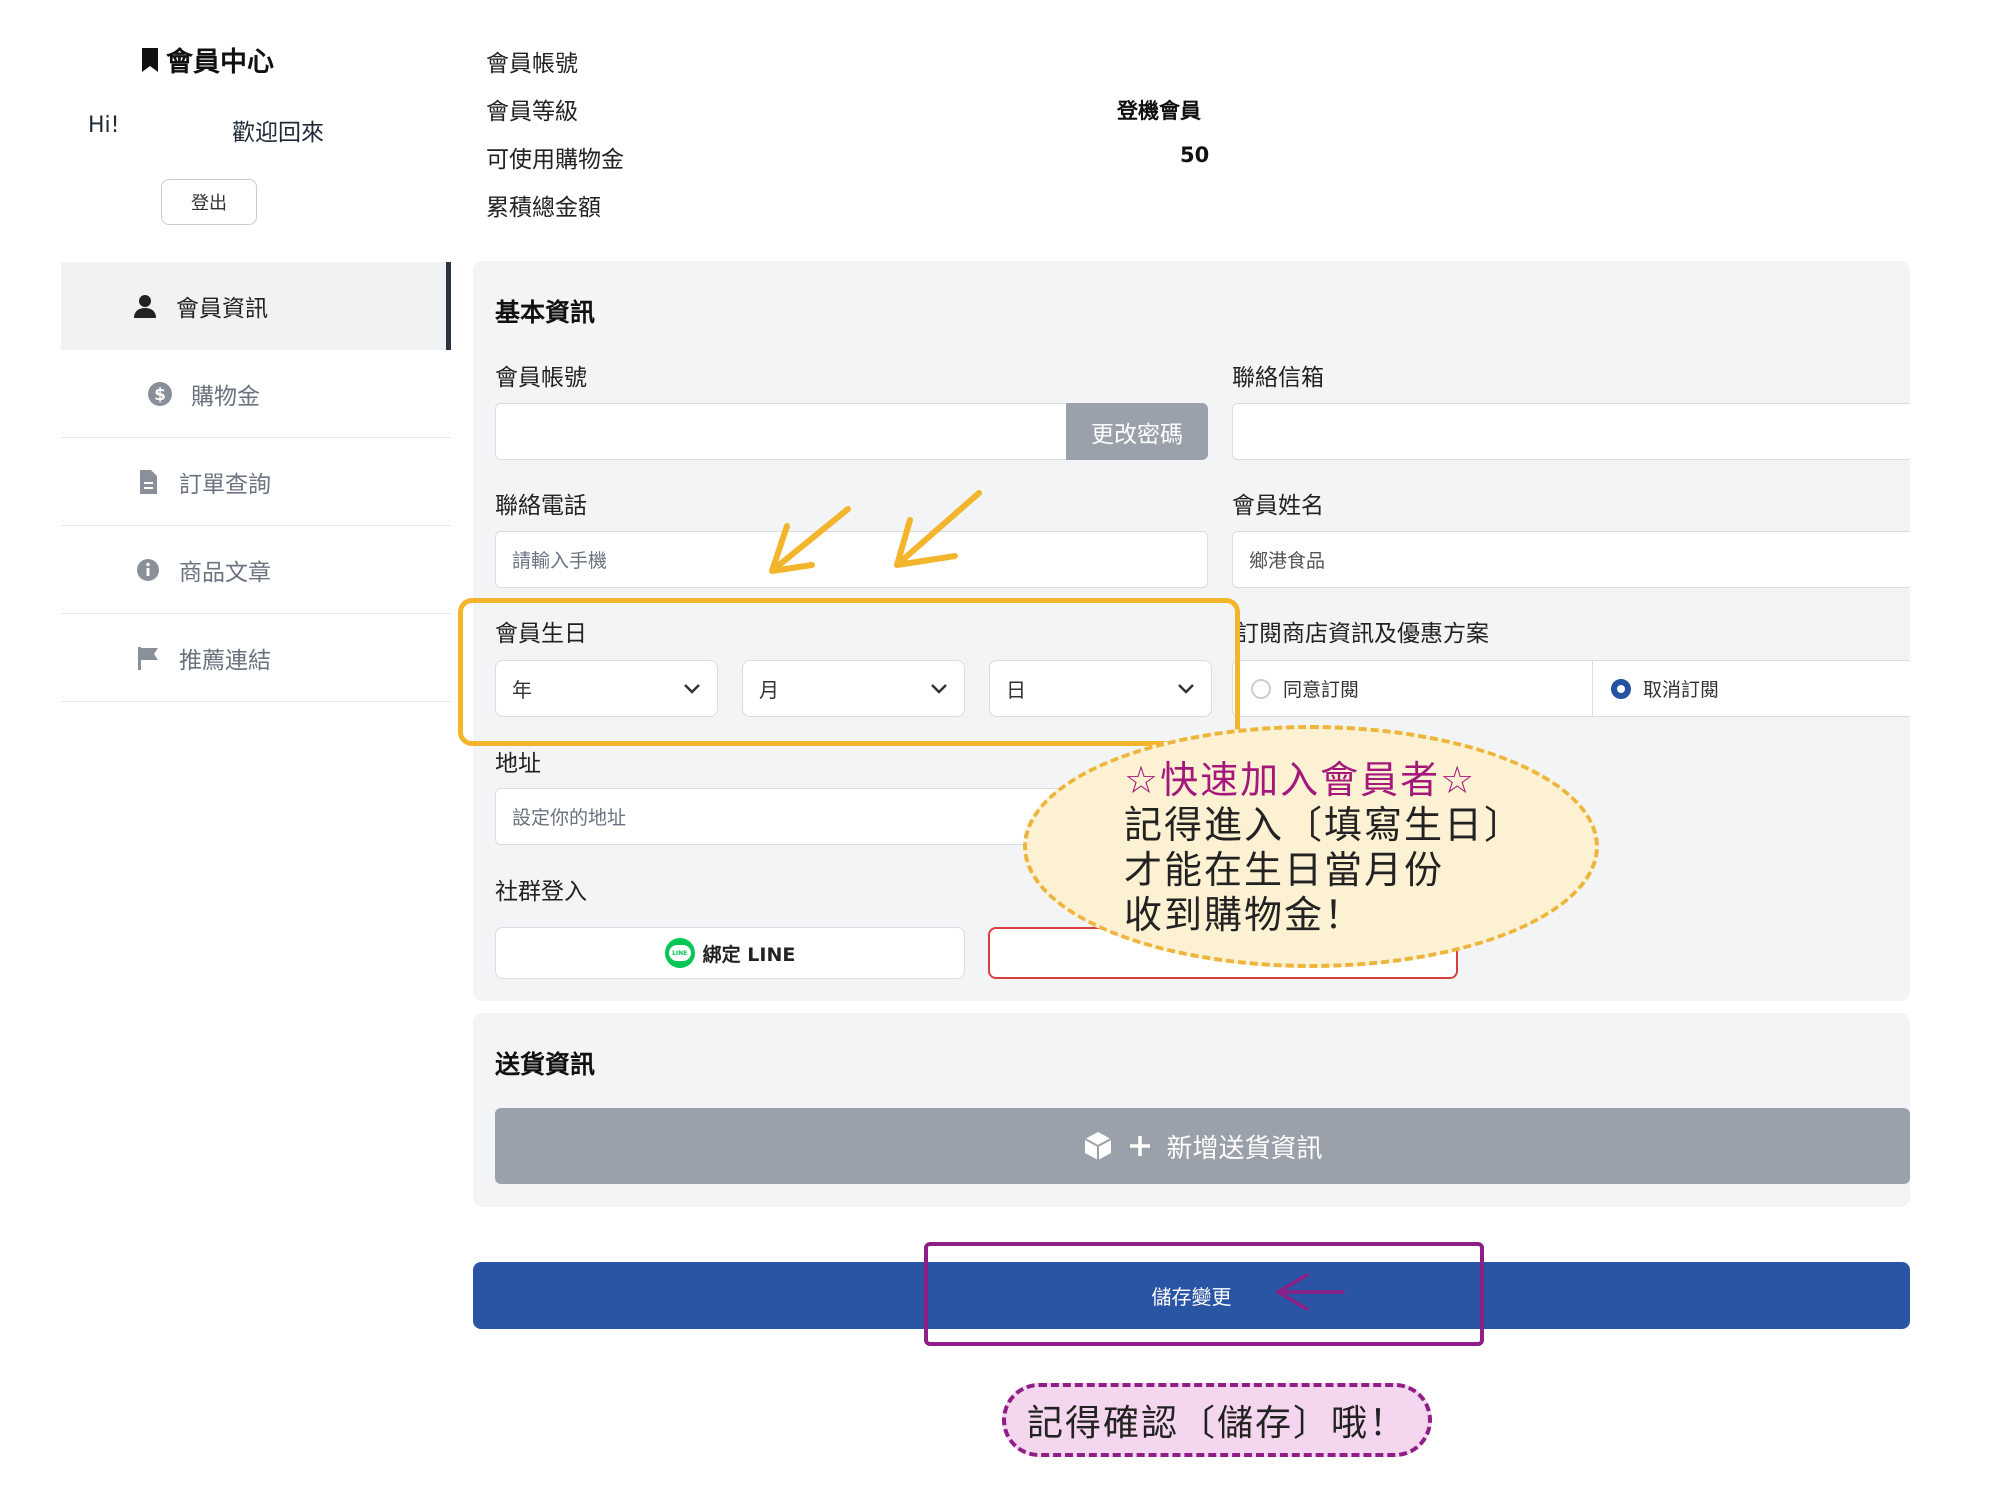 The height and width of the screenshot is (1489, 2000). What do you see at coordinates (679, 953) in the screenshot?
I see `line-icon: LINE` at bounding box center [679, 953].